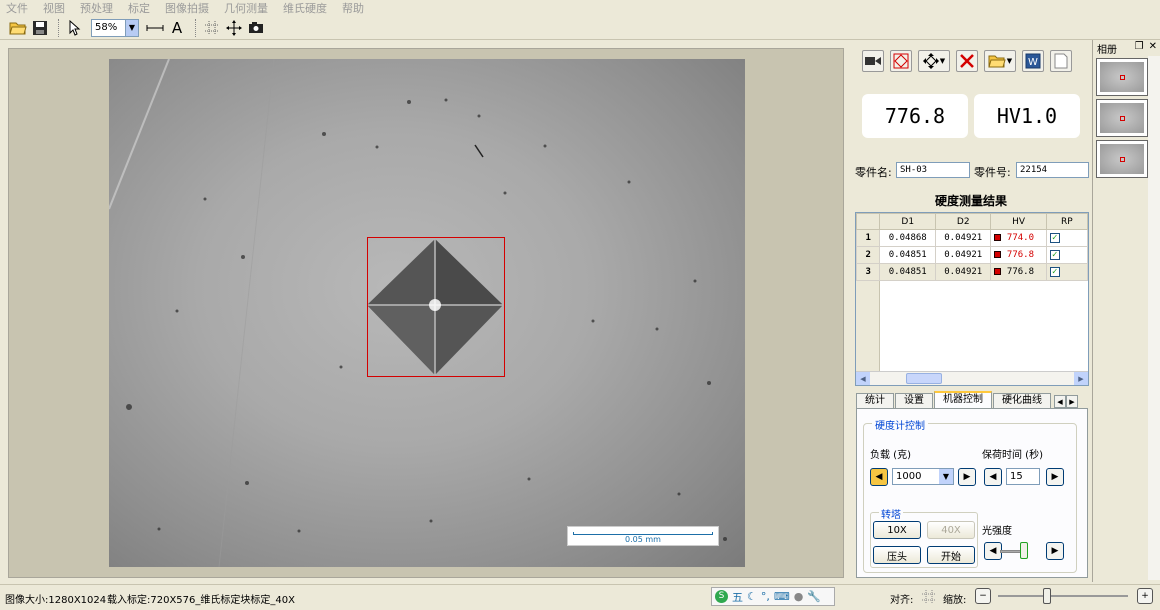 The height and width of the screenshot is (610, 1160). Describe the element at coordinates (18, 28) in the screenshot. I see `open-folder-button` at that location.